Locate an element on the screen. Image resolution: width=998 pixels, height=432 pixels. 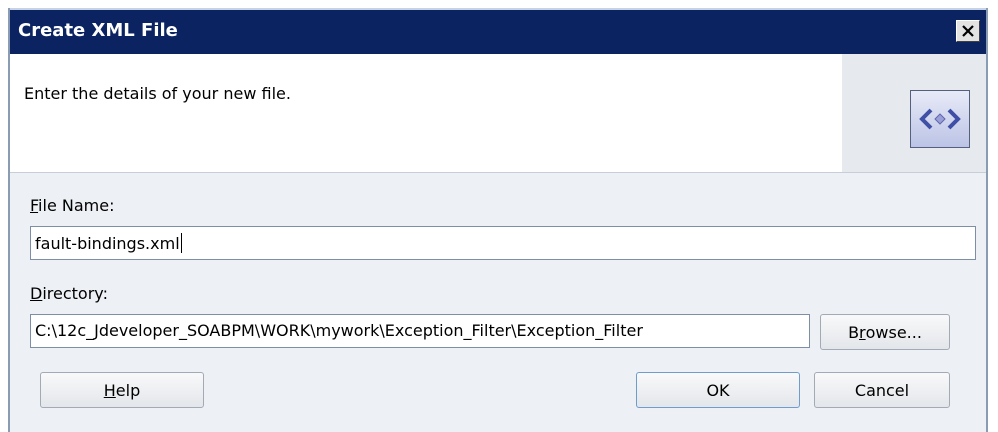
file-name-label-mnemonic: F is located at coordinates (34, 205).